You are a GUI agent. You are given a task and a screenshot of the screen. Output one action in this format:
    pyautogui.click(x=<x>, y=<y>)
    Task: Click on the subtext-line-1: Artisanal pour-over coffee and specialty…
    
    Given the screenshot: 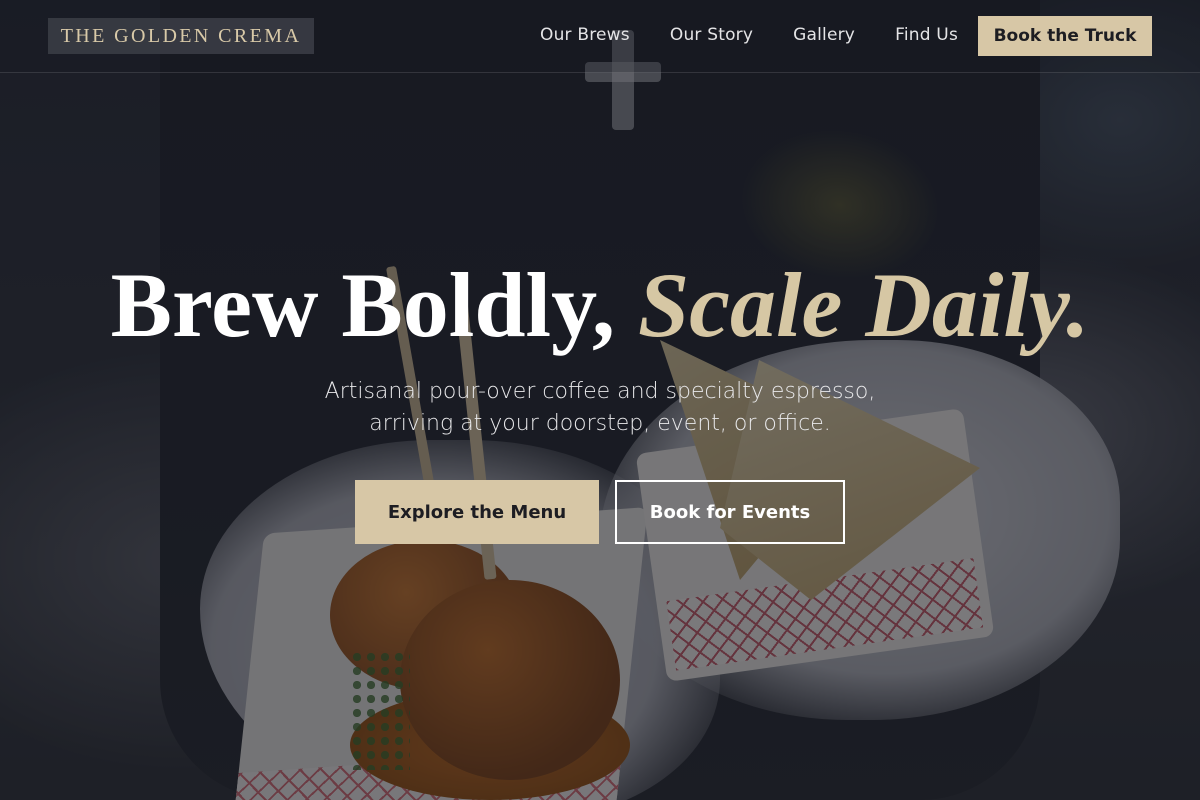 What is the action you would take?
    pyautogui.click(x=600, y=391)
    